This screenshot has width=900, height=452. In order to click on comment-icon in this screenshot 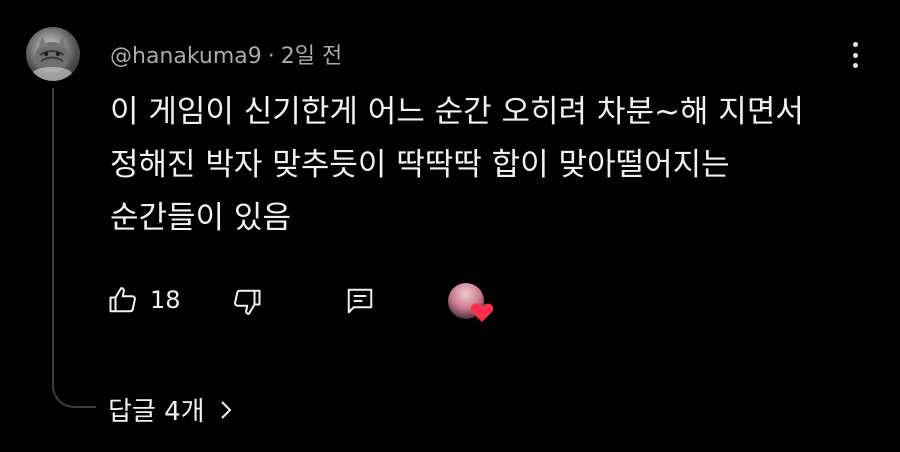, I will do `click(360, 301)`.